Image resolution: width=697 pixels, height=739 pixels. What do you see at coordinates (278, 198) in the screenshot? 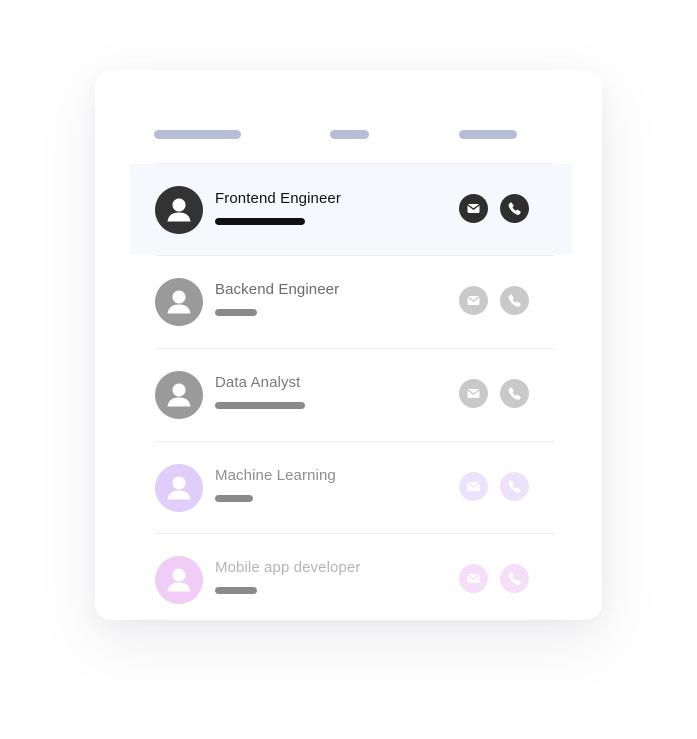
I see `role-title: Frontend Engineer` at bounding box center [278, 198].